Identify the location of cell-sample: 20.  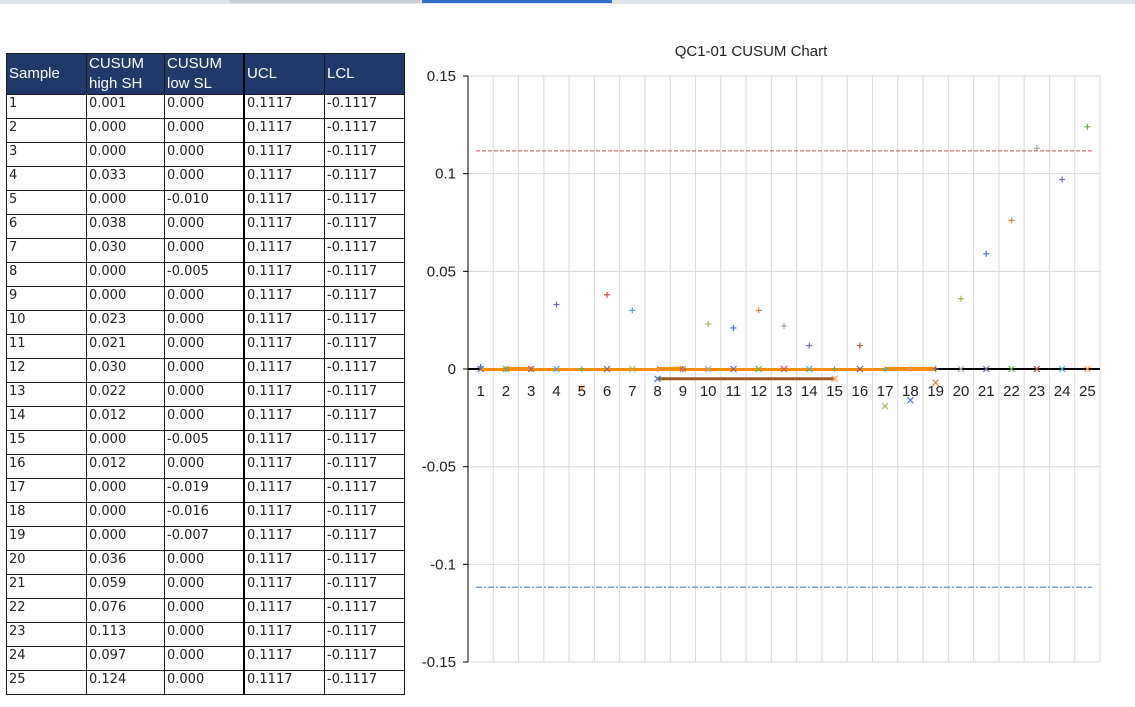
(46, 562).